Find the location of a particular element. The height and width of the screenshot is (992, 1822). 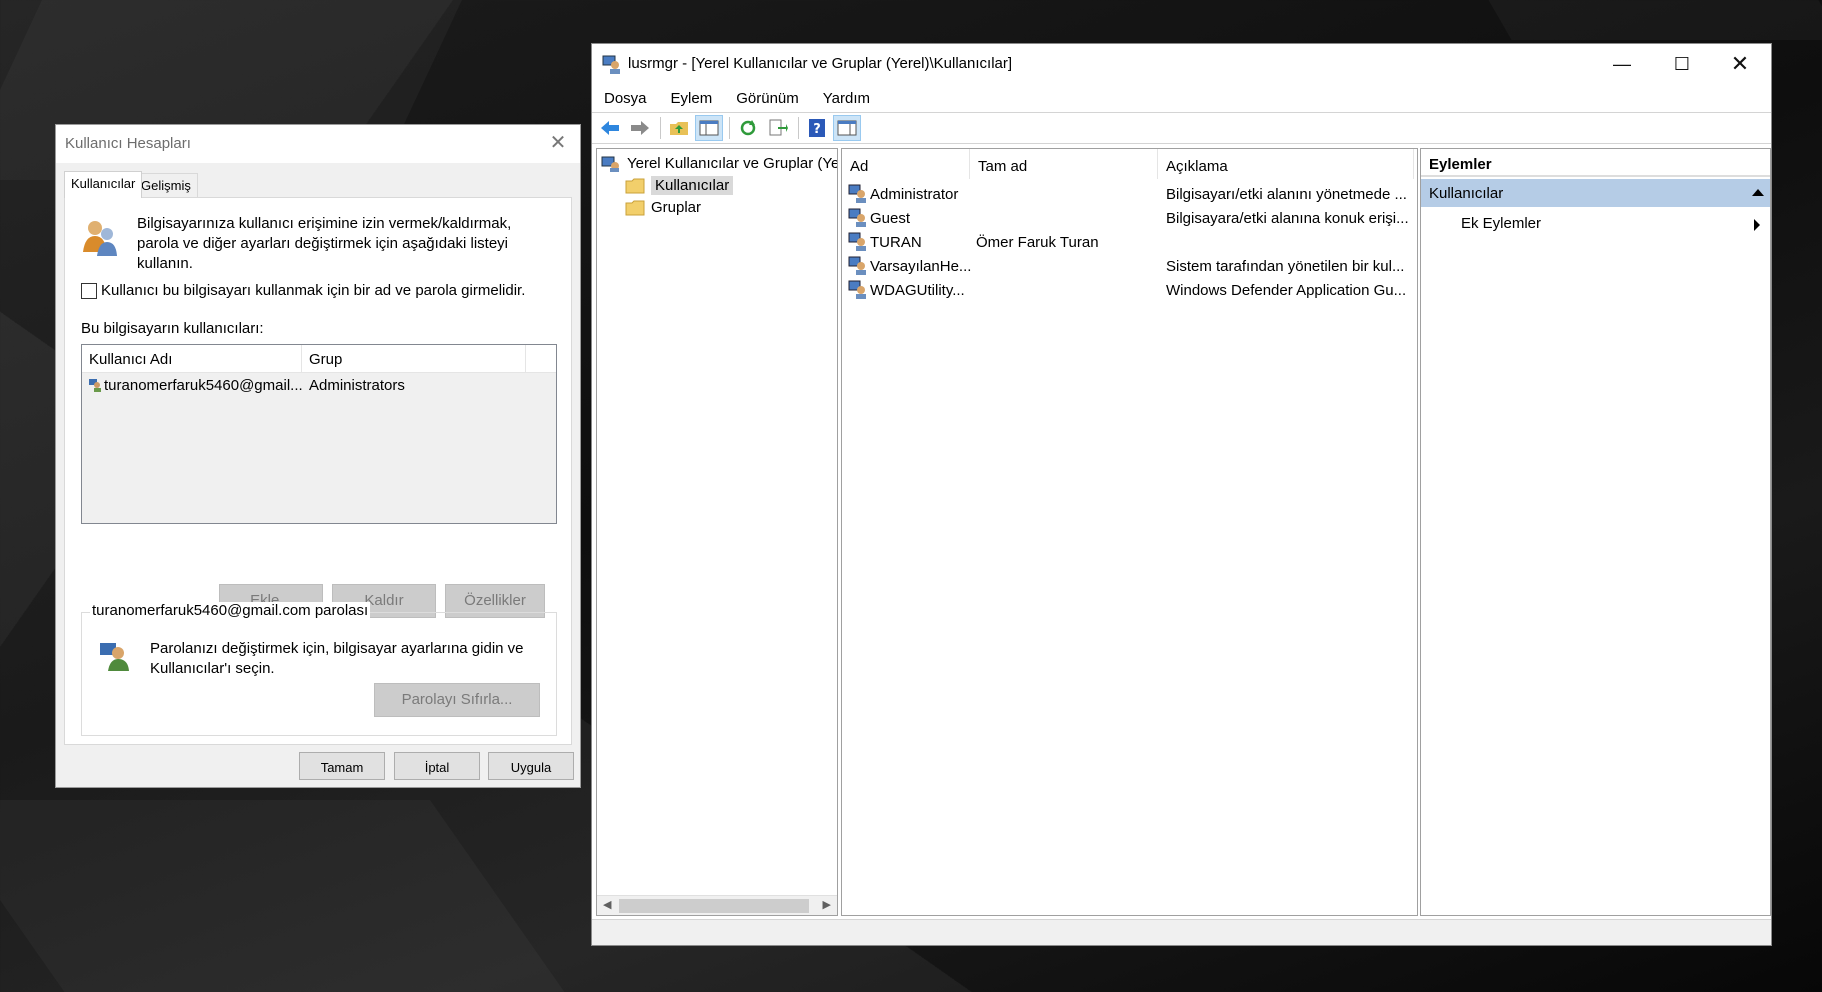

show-action-pane-icon is located at coordinates (847, 128).